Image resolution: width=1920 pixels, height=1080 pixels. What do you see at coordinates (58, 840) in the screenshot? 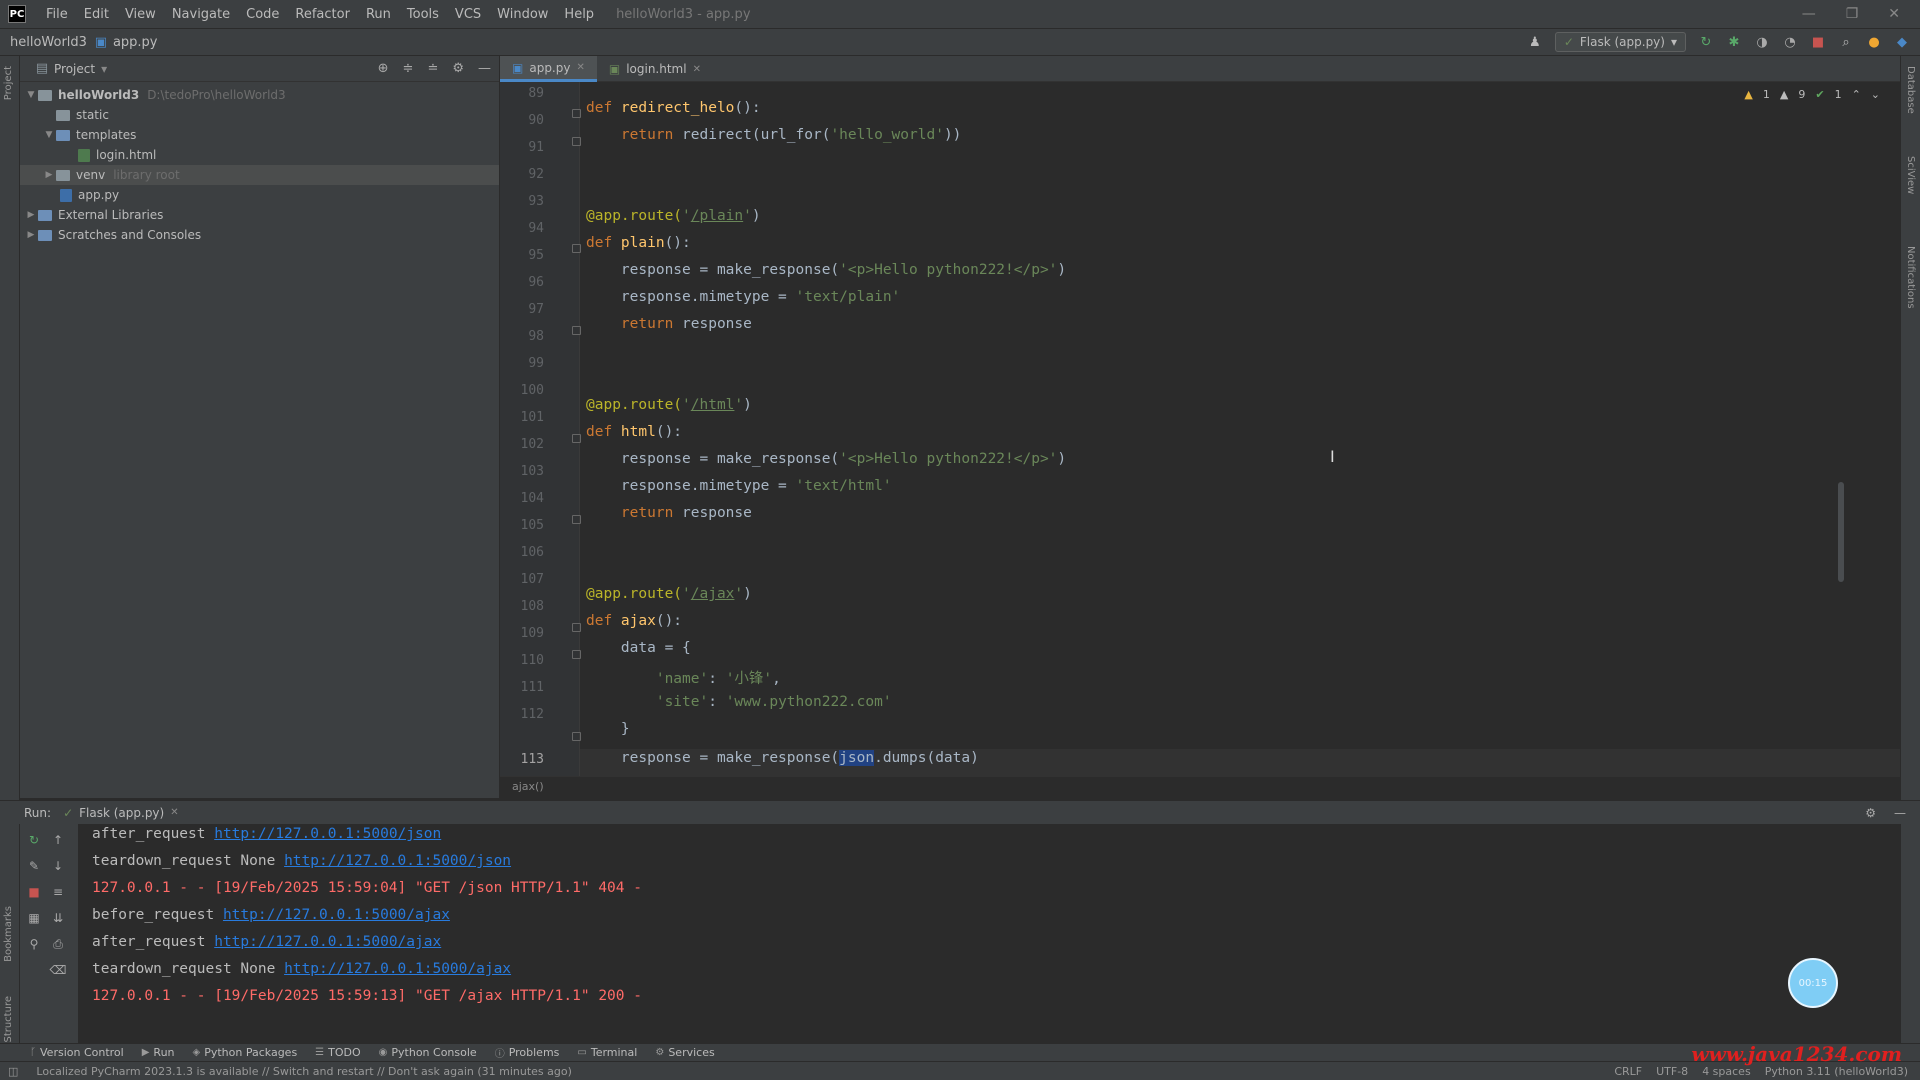
I see `arrow-up-icon: ↑` at bounding box center [58, 840].